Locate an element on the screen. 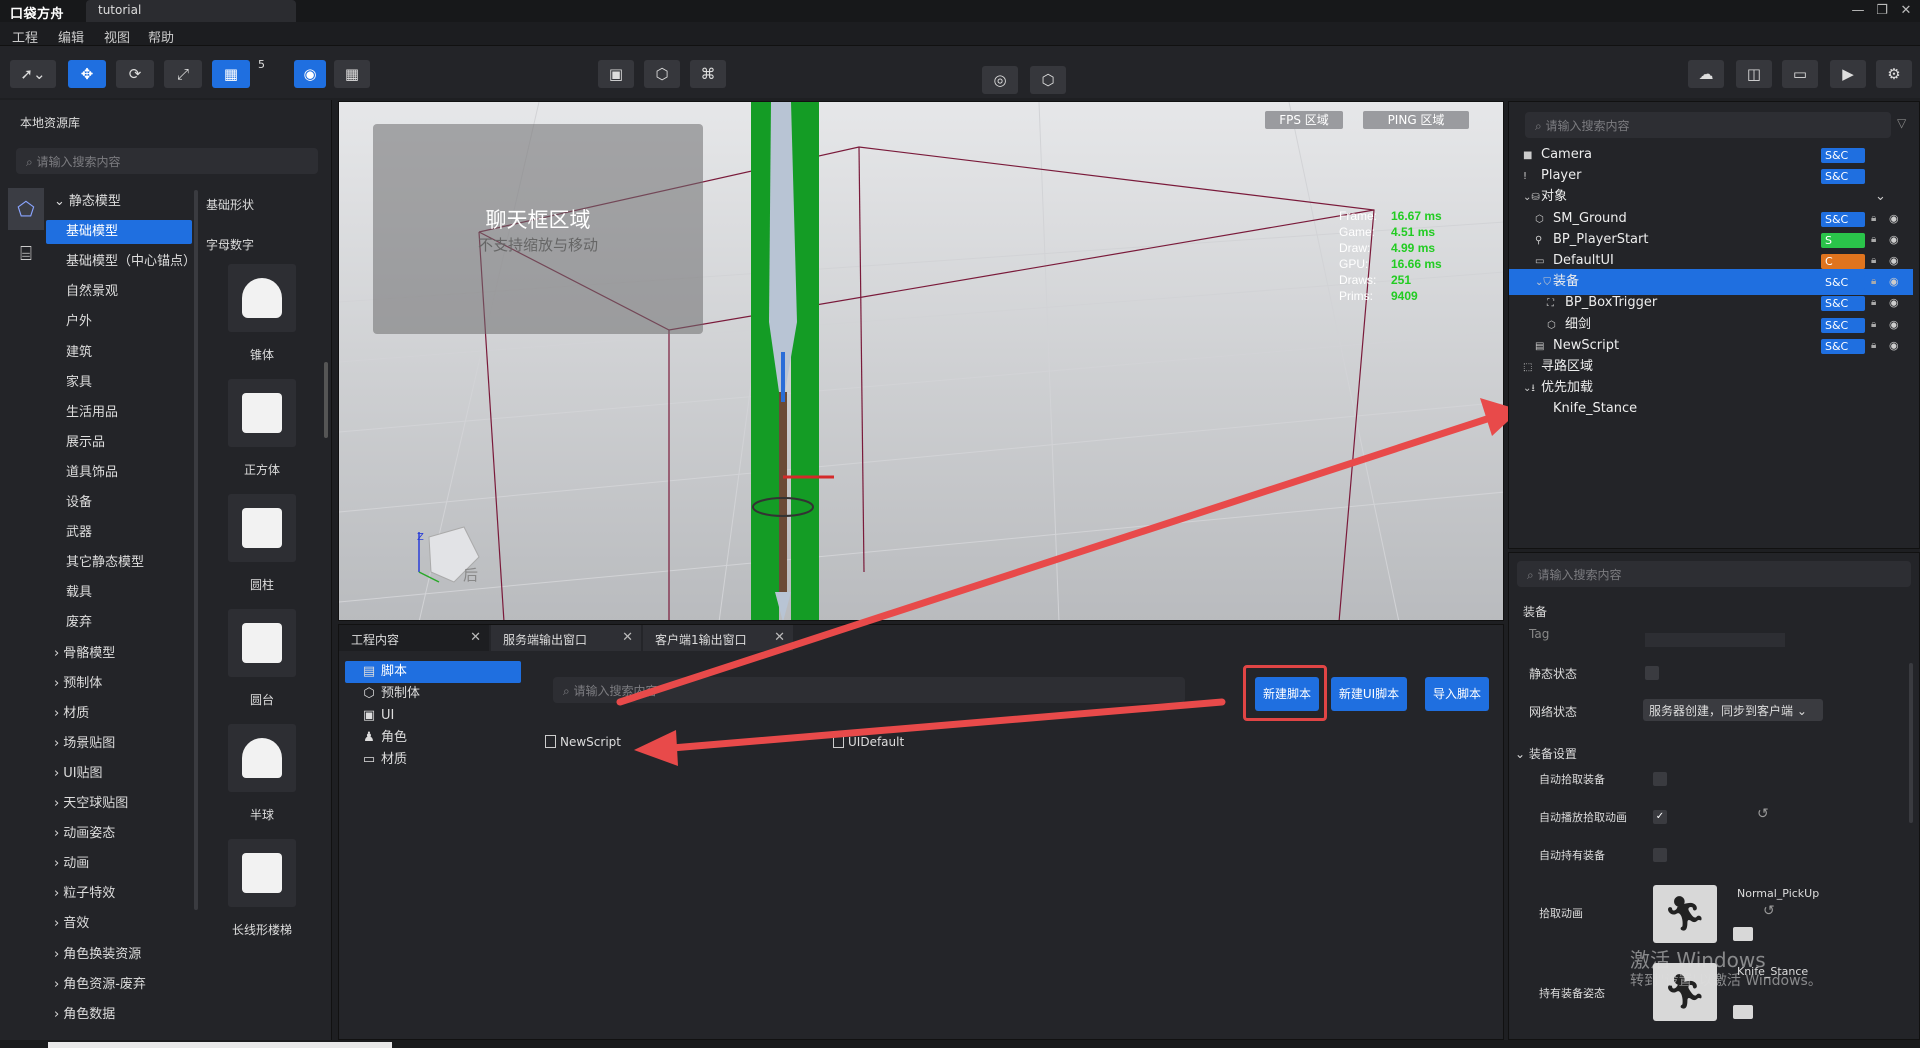 The width and height of the screenshot is (1920, 1048). category-item: › 场景贴图 is located at coordinates (119, 744).